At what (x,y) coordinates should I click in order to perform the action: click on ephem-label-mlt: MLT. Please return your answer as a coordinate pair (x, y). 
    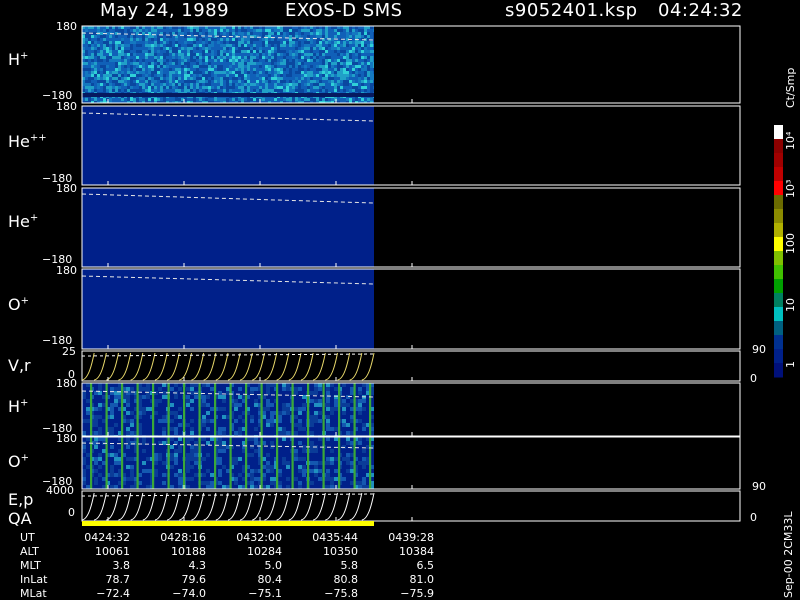
    Looking at the image, I should click on (30, 565).